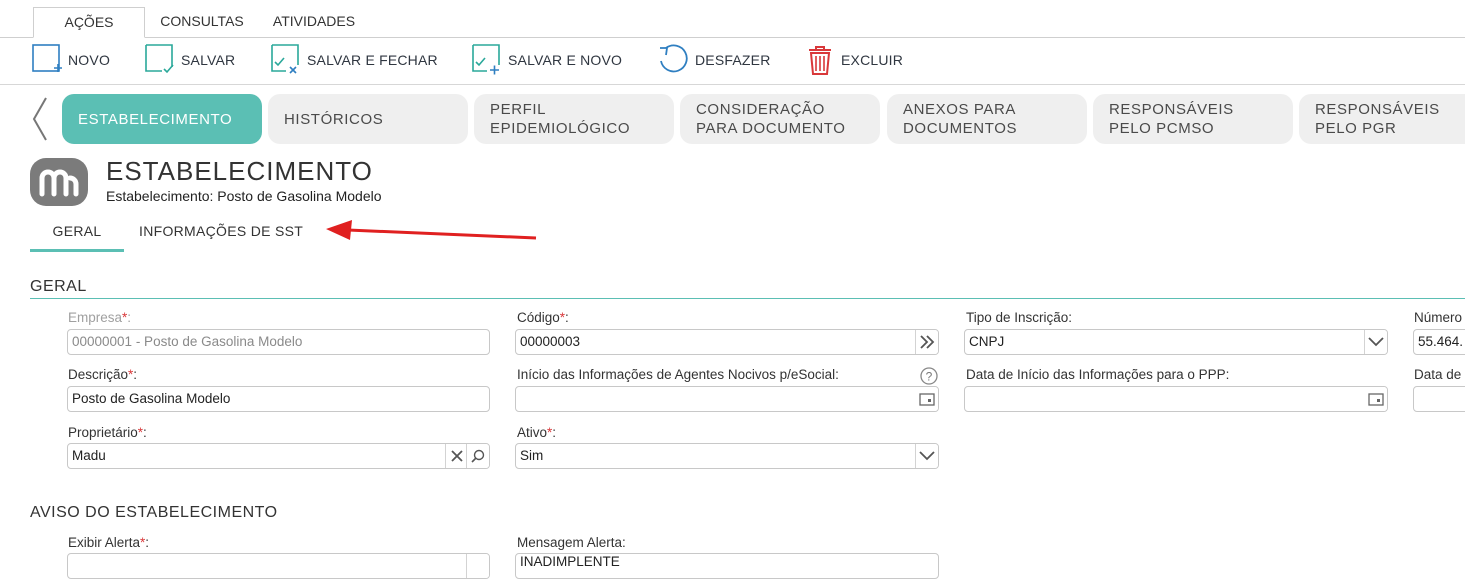 The image size is (1465, 579). Describe the element at coordinates (431, 230) in the screenshot. I see `annotation-arrow-icon` at that location.